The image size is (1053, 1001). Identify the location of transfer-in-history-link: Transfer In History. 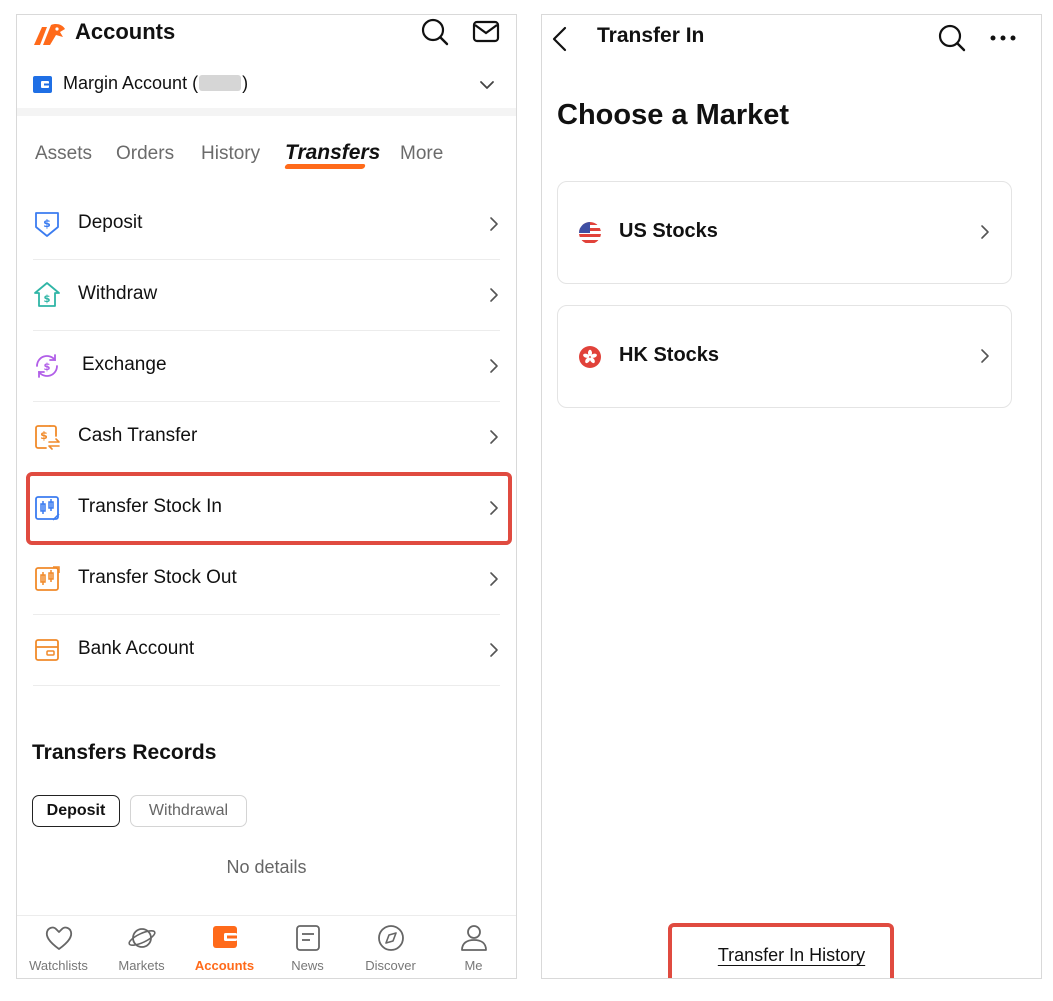
(791, 955).